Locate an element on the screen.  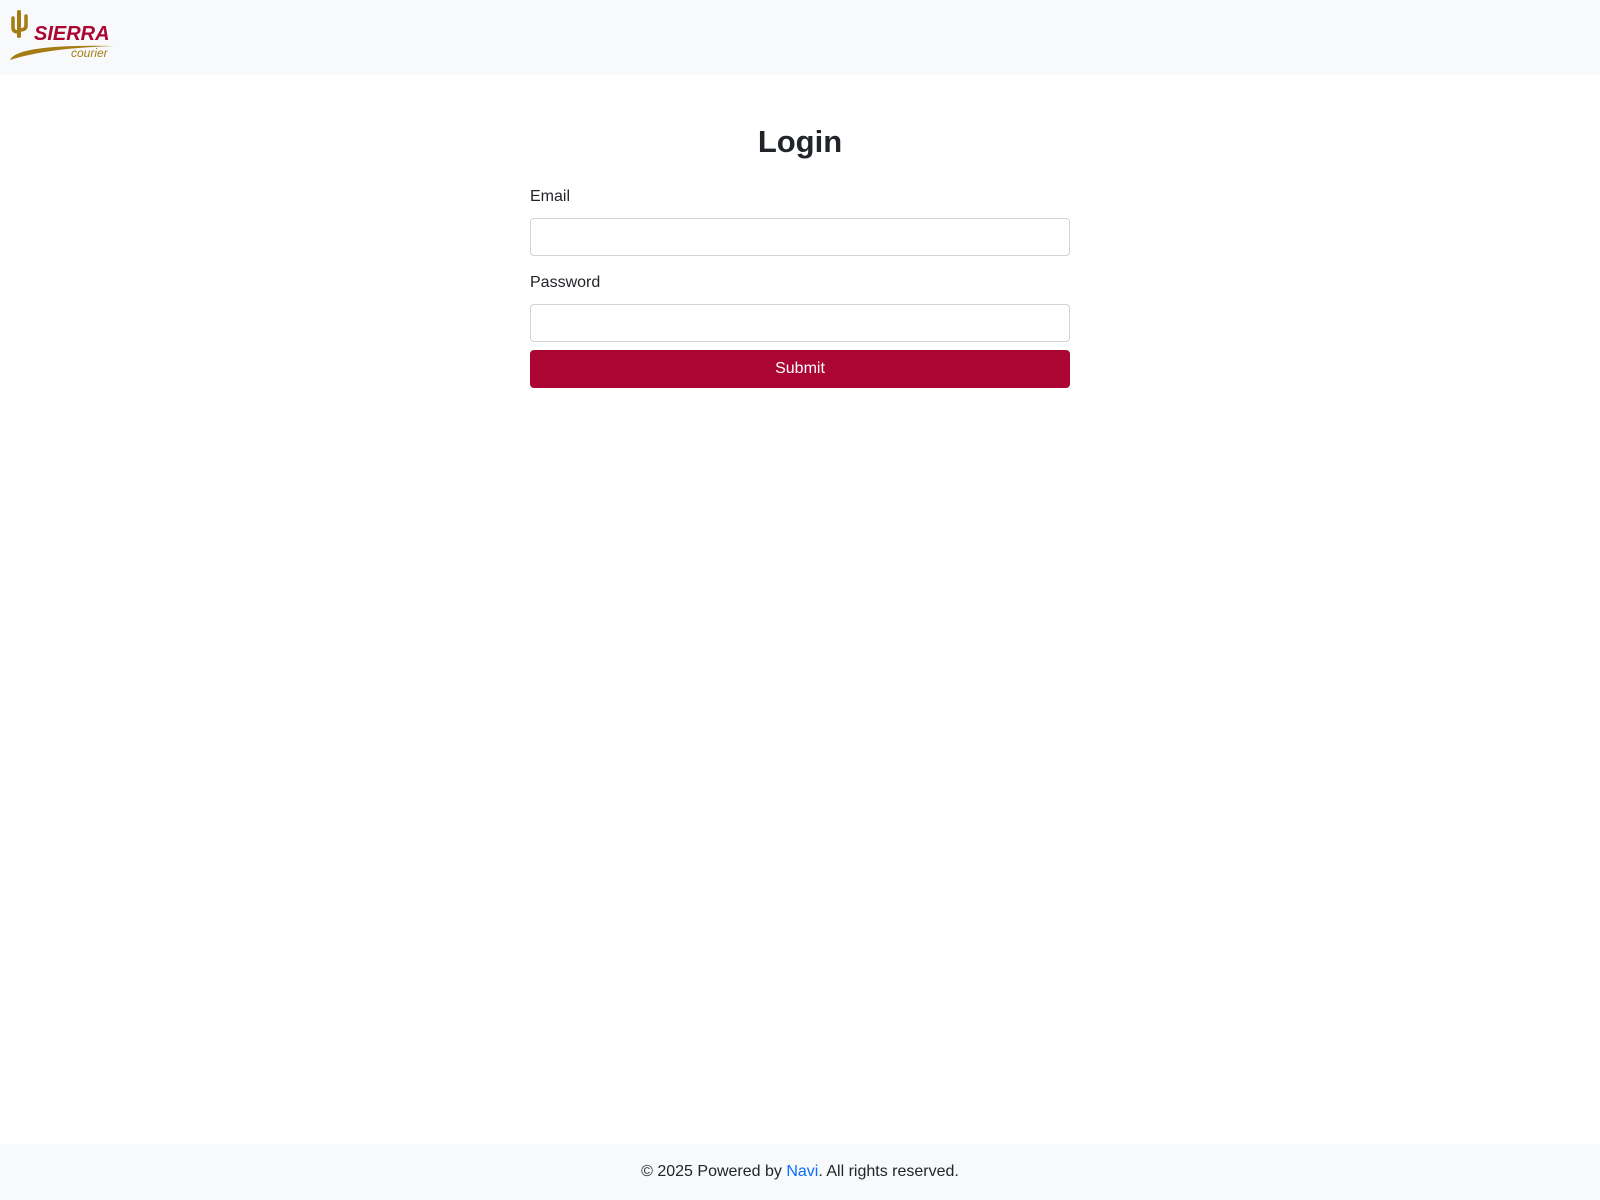
email-field is located at coordinates (800, 237).